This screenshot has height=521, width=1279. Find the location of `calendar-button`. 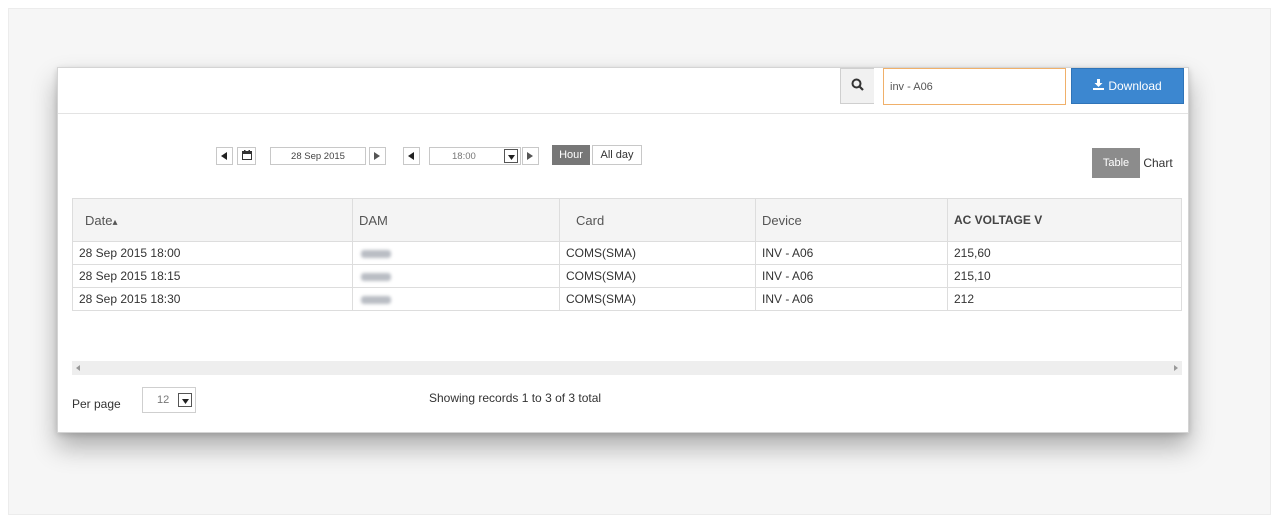

calendar-button is located at coordinates (246, 156).